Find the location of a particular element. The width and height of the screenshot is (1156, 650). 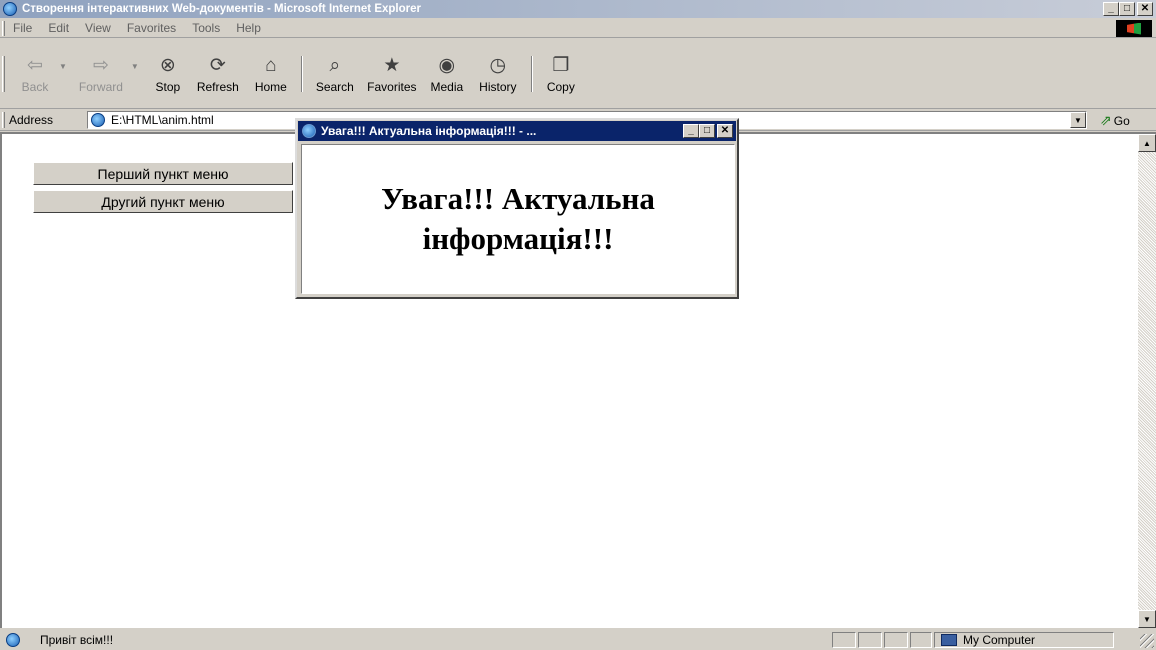

stop-button: ⊗ Stop is located at coordinates (168, 74).